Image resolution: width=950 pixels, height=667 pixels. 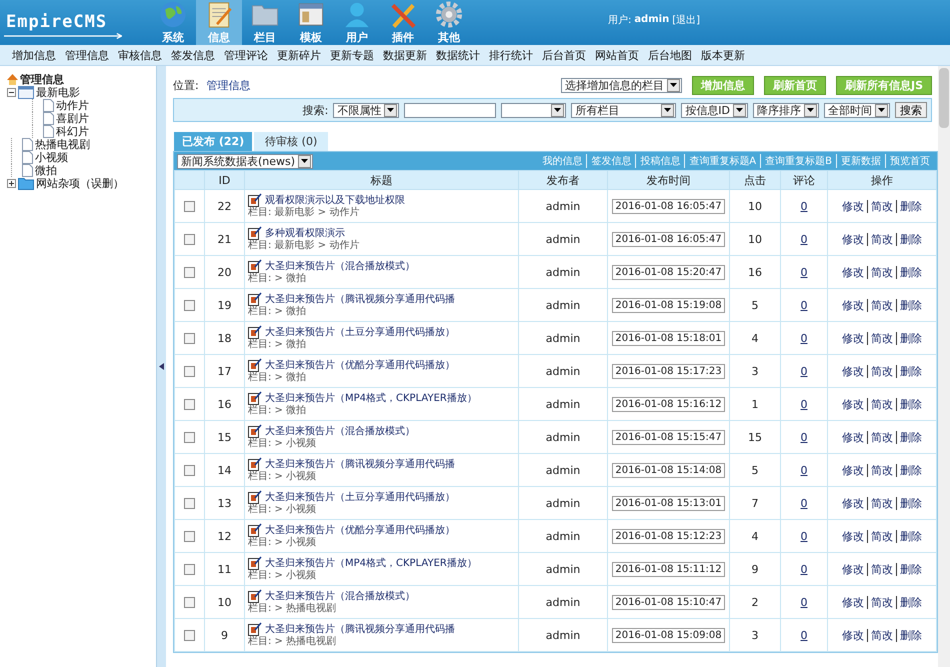 What do you see at coordinates (670, 55) in the screenshot?
I see `menu-link: 后台地图` at bounding box center [670, 55].